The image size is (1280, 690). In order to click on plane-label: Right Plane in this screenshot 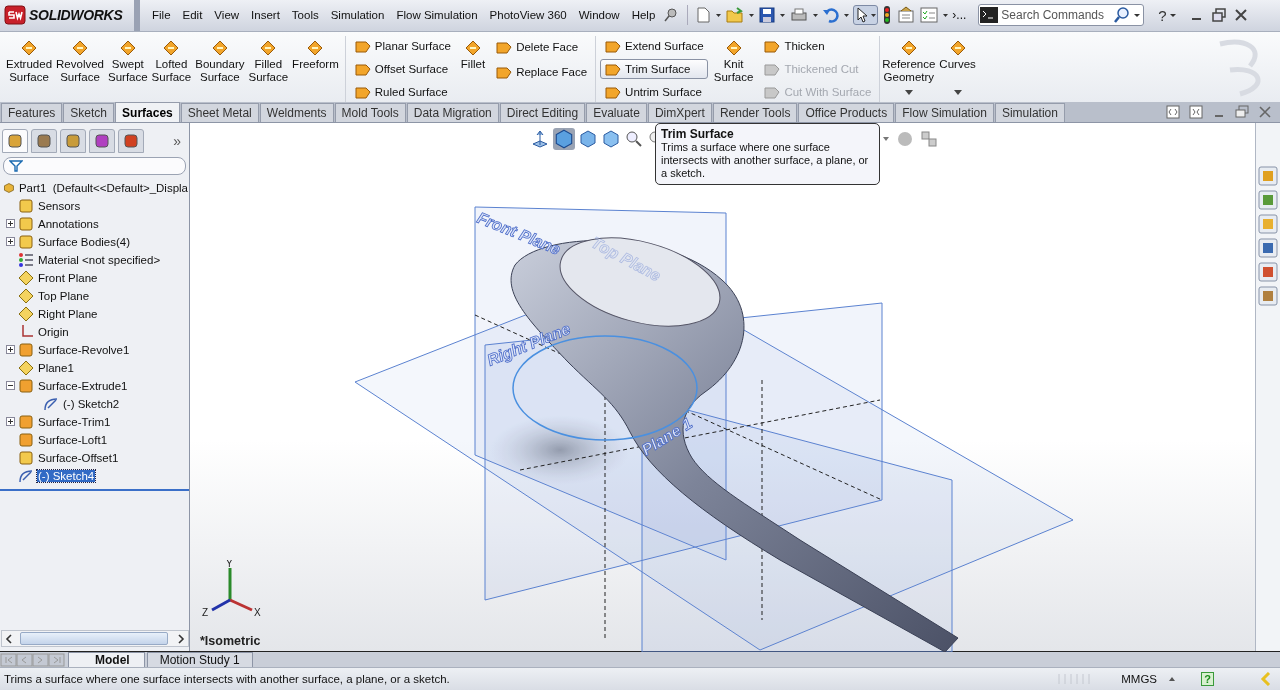, I will do `click(528, 344)`.